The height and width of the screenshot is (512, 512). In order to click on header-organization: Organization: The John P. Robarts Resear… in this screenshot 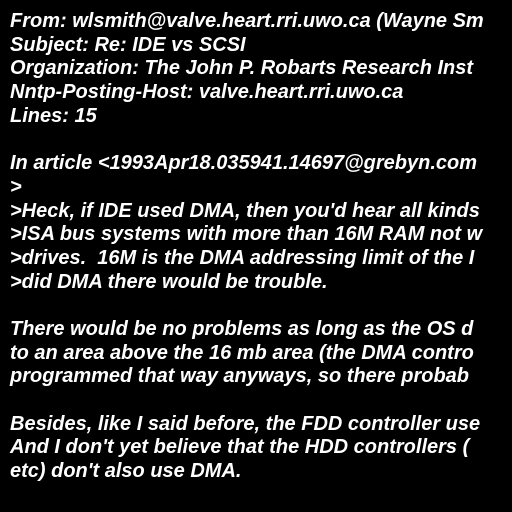, I will do `click(242, 68)`.